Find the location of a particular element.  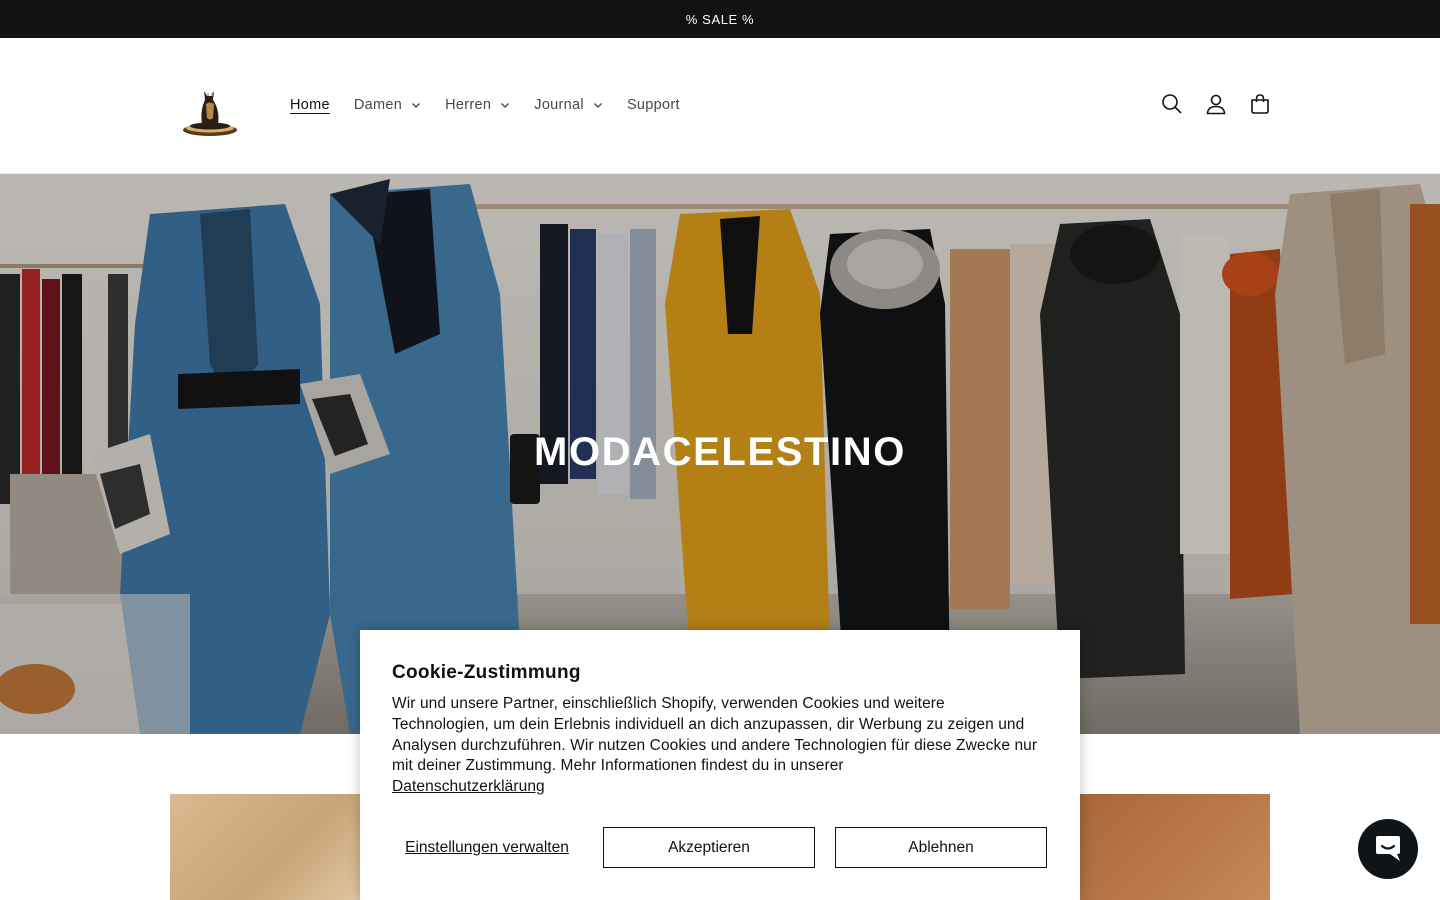

cart-icon is located at coordinates (1260, 104).